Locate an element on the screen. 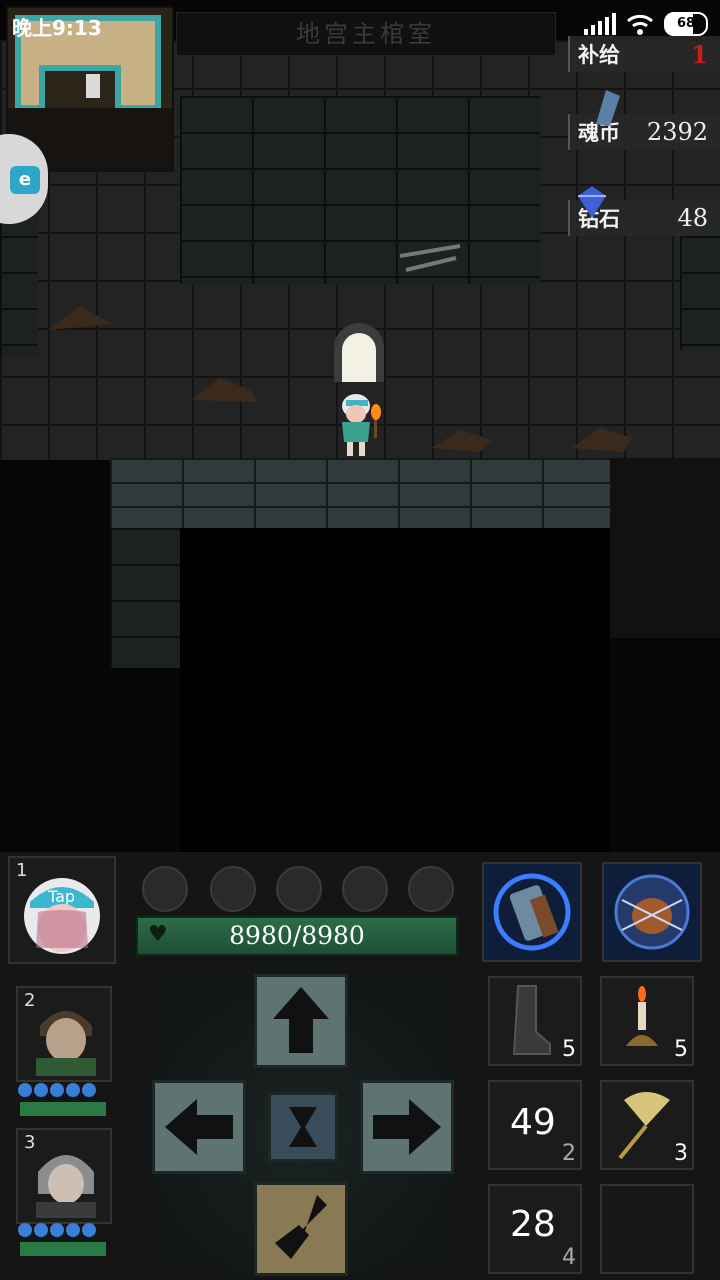  svg-text: Tap is located at coordinates (61, 896).